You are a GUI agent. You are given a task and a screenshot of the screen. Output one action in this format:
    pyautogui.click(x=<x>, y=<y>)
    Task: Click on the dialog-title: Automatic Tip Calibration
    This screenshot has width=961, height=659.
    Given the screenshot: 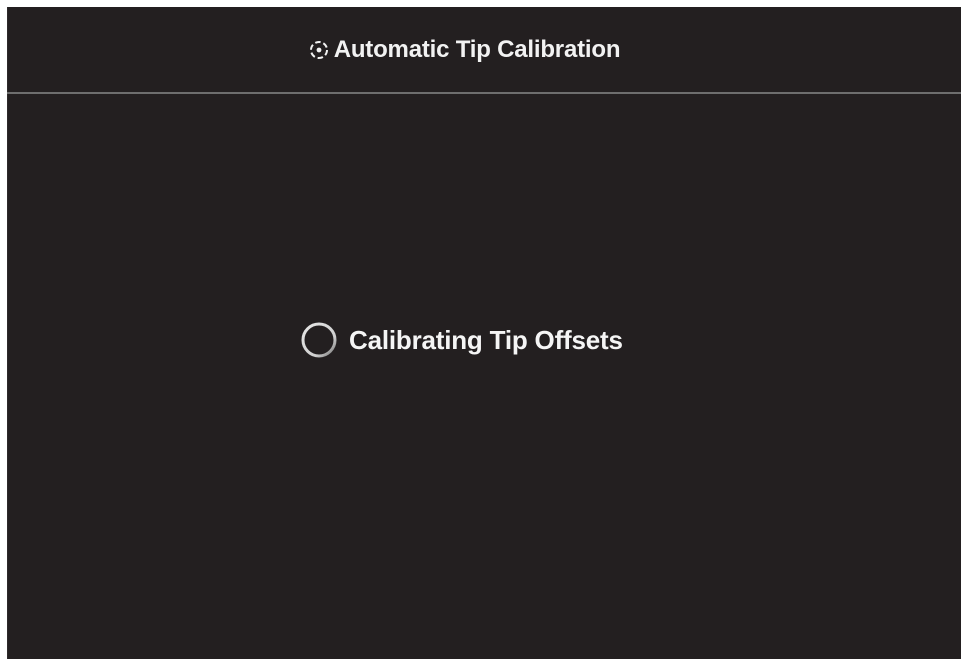 What is the action you would take?
    pyautogui.click(x=477, y=49)
    